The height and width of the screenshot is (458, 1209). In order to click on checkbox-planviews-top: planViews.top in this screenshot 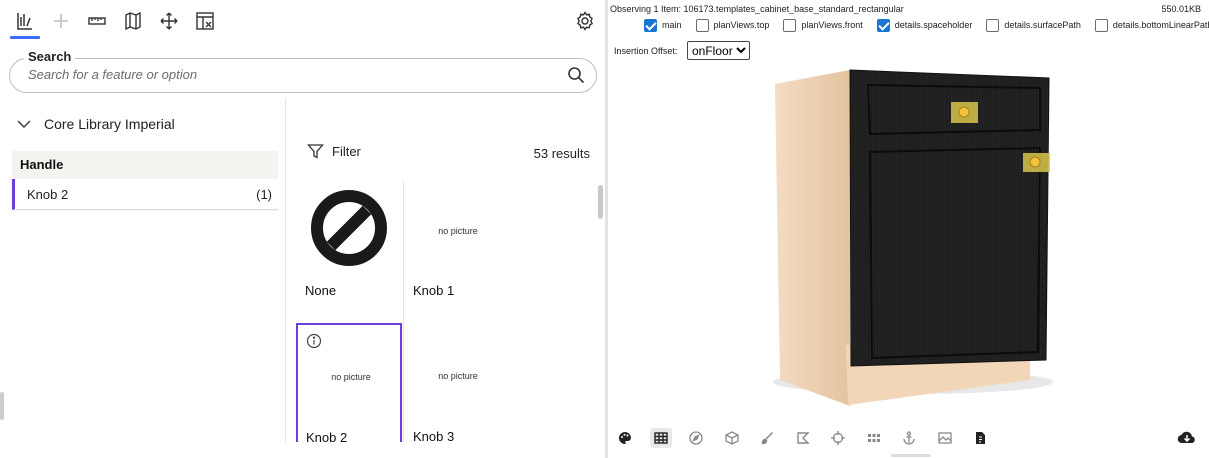, I will do `click(732, 25)`.